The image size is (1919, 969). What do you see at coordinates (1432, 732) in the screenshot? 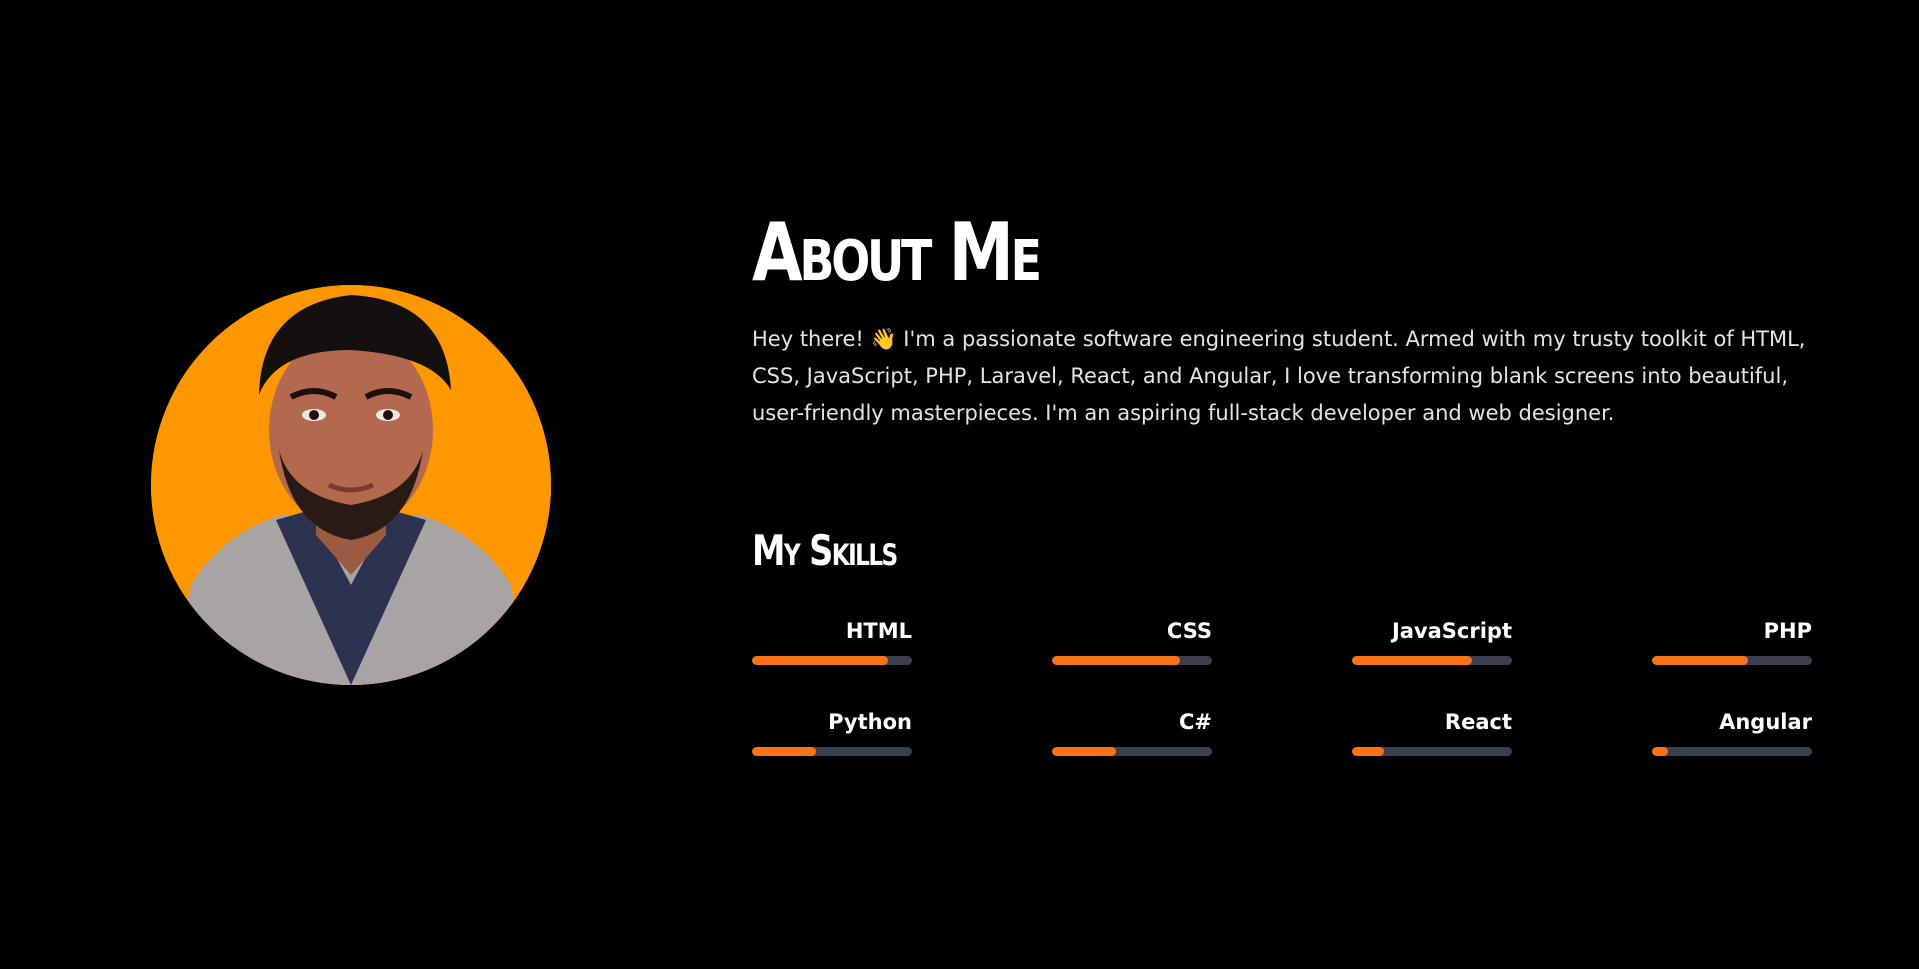
I see `skill-item: React` at bounding box center [1432, 732].